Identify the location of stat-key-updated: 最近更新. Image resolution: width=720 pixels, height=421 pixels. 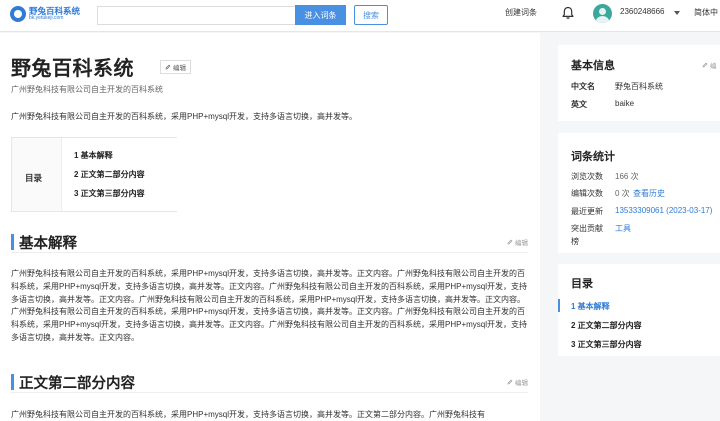
(587, 211).